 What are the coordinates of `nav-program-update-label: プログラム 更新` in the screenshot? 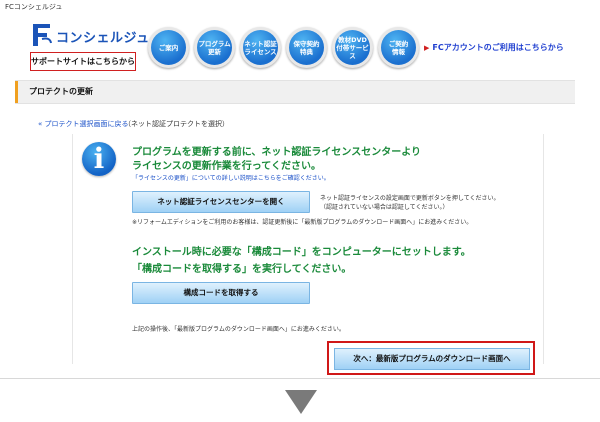 It's located at (214, 47).